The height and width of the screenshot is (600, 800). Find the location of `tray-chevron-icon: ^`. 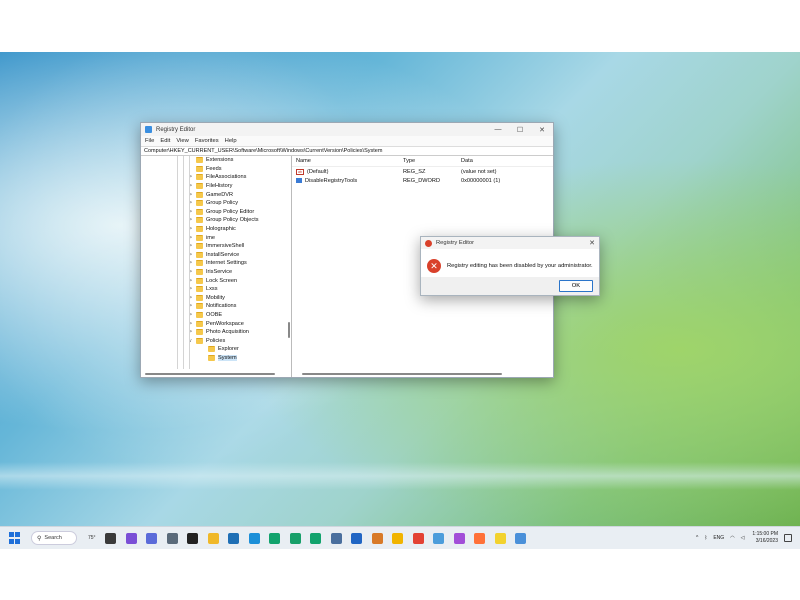

tray-chevron-icon: ^ is located at coordinates (697, 538).